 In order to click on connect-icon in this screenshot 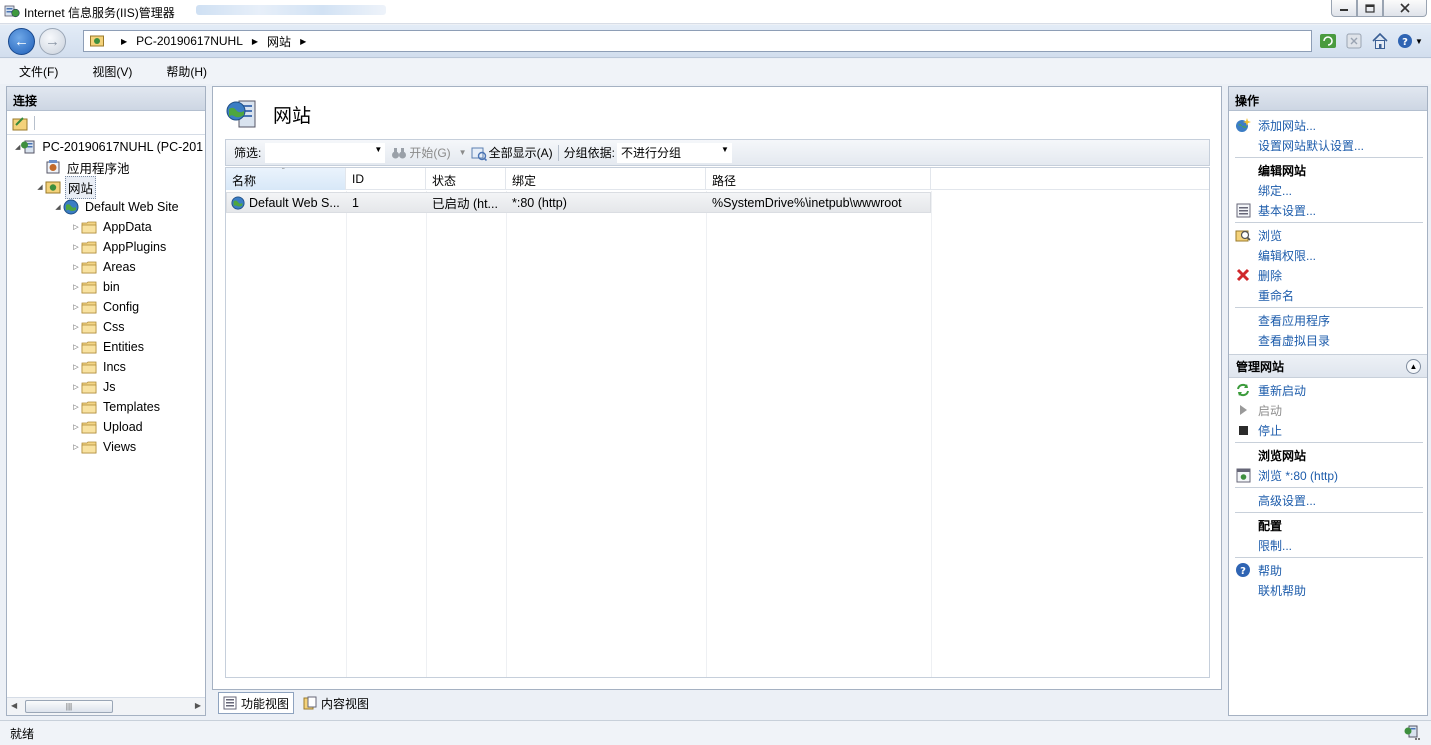, I will do `click(20, 123)`.